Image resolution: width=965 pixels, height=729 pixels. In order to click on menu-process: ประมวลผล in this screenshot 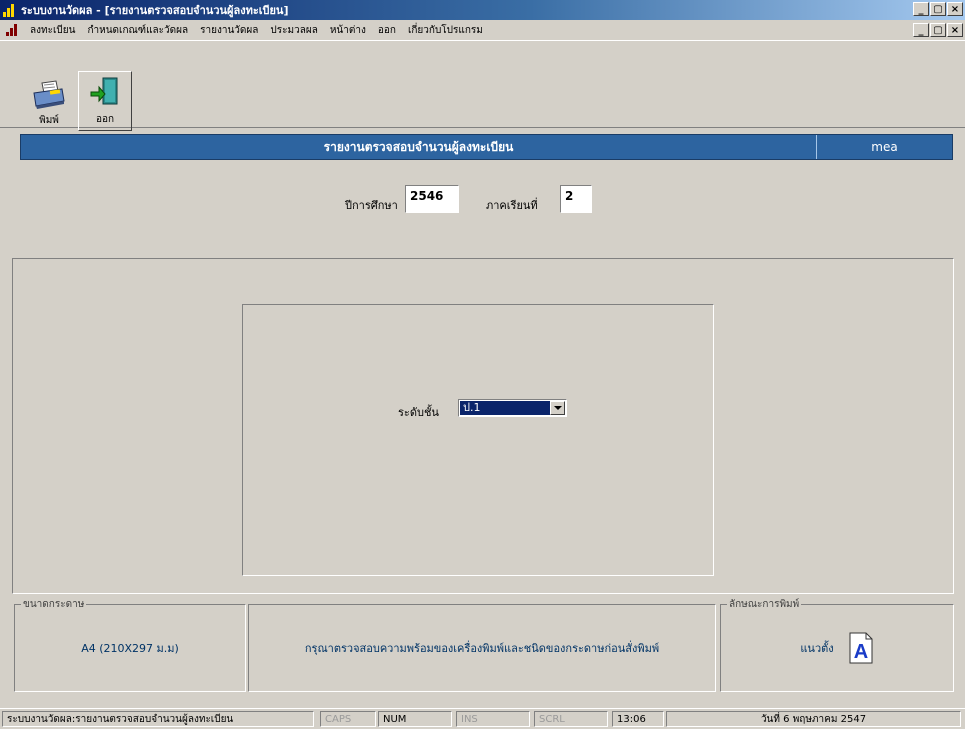, I will do `click(293, 30)`.